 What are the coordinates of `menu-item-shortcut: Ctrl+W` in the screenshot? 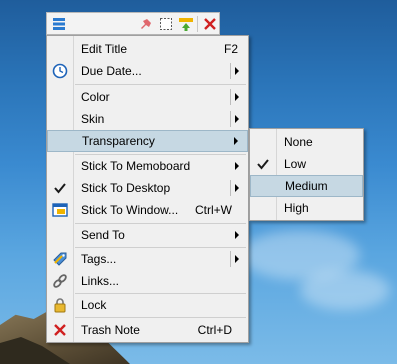 It's located at (213, 210).